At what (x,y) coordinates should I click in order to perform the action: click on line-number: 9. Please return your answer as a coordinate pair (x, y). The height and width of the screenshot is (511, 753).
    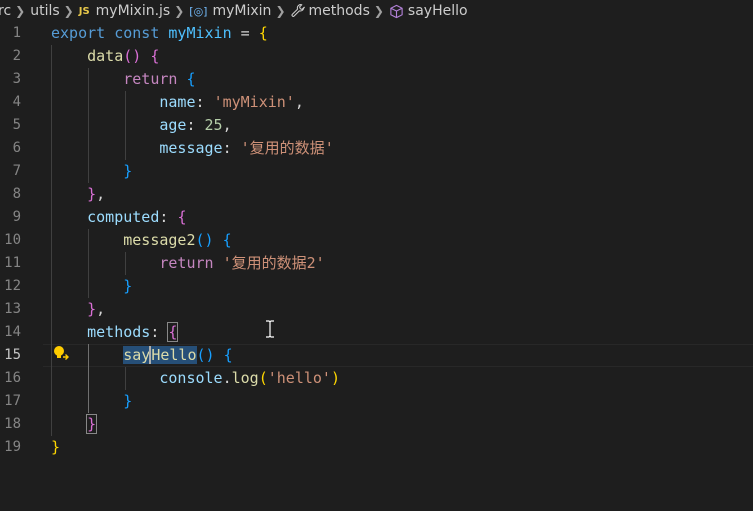
    Looking at the image, I should click on (16, 217).